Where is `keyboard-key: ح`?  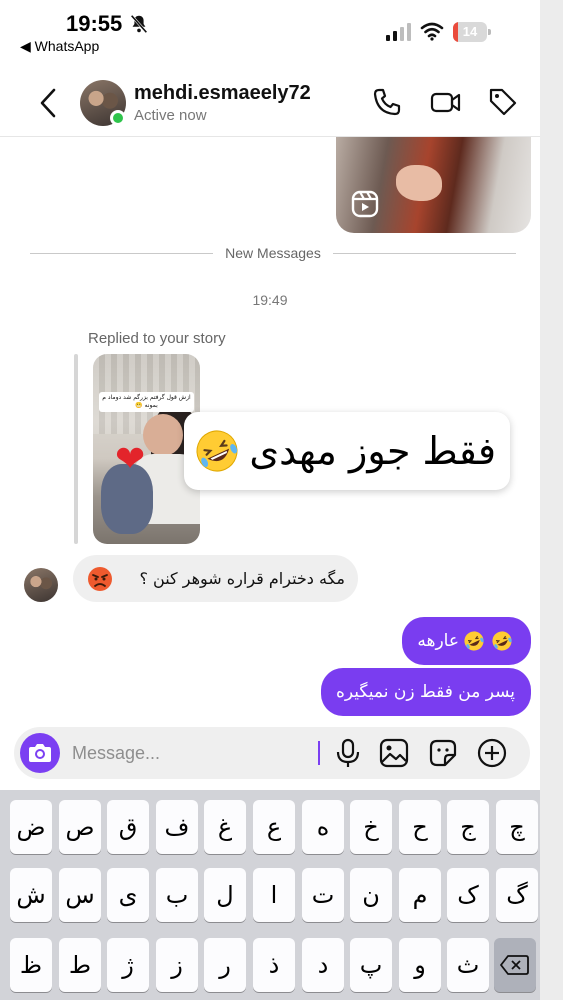
keyboard-key: ح is located at coordinates (420, 827).